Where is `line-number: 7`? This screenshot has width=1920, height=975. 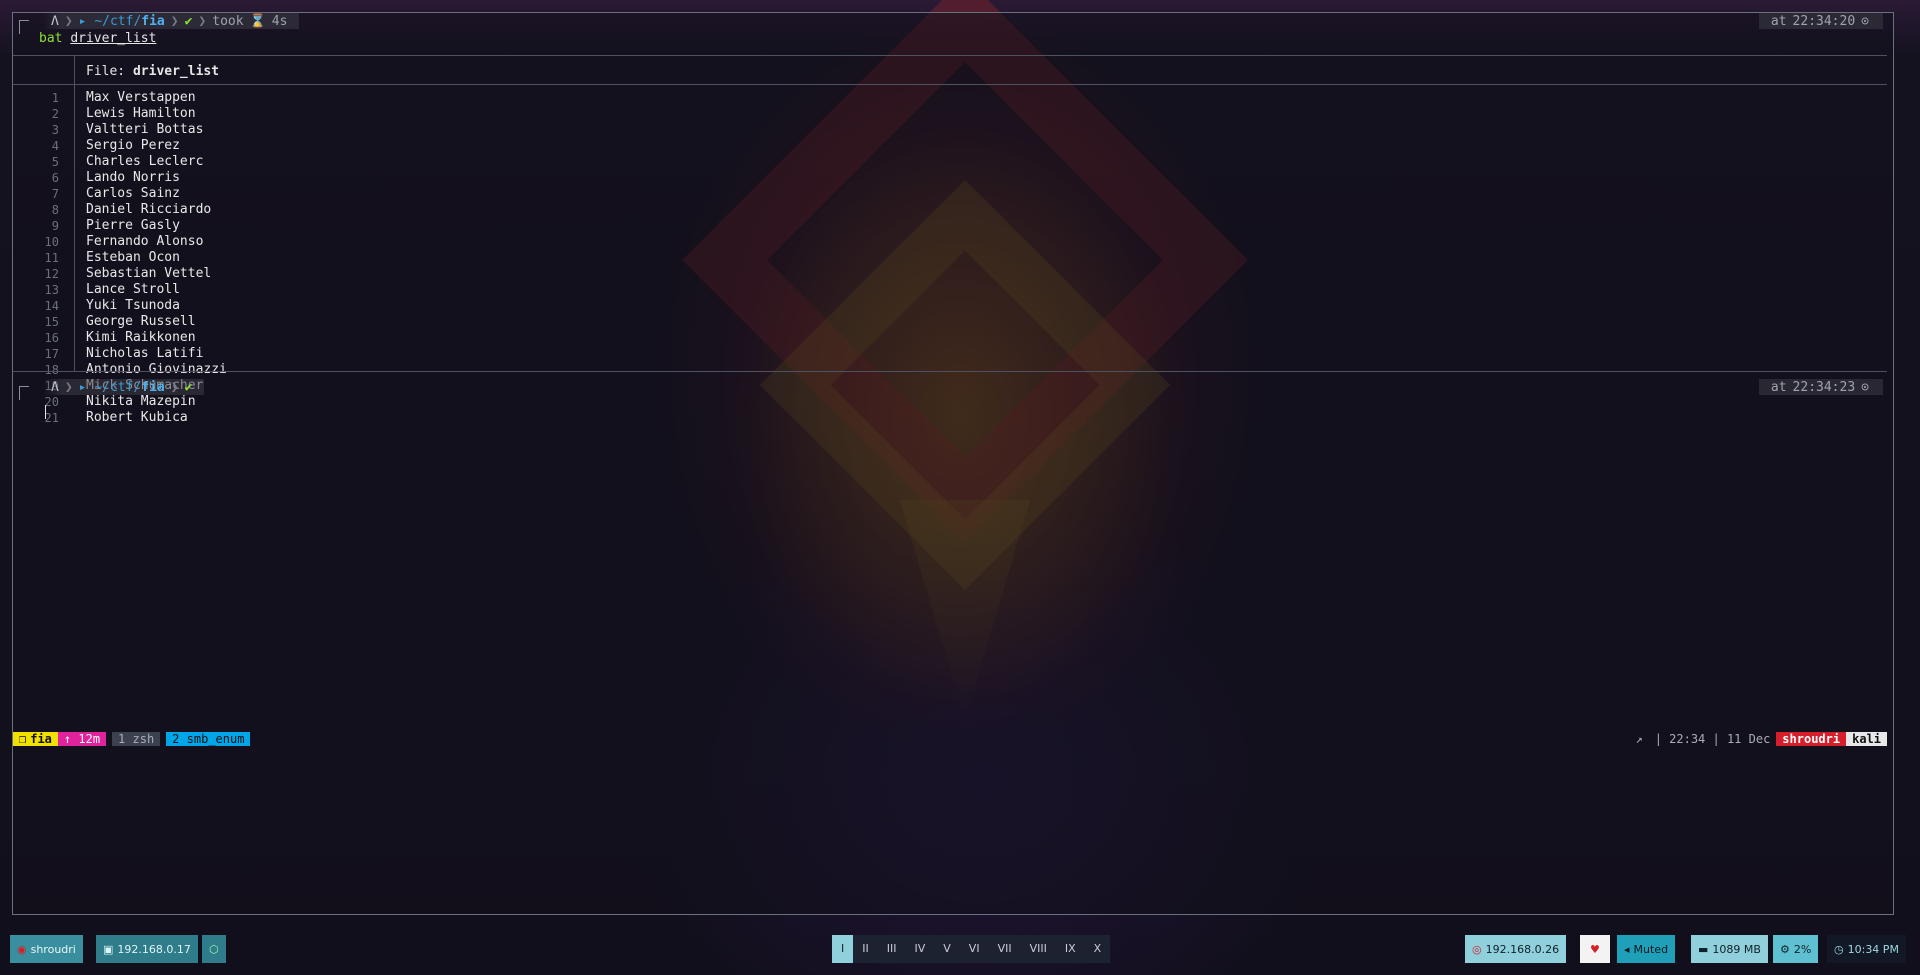 line-number: 7 is located at coordinates (55, 194).